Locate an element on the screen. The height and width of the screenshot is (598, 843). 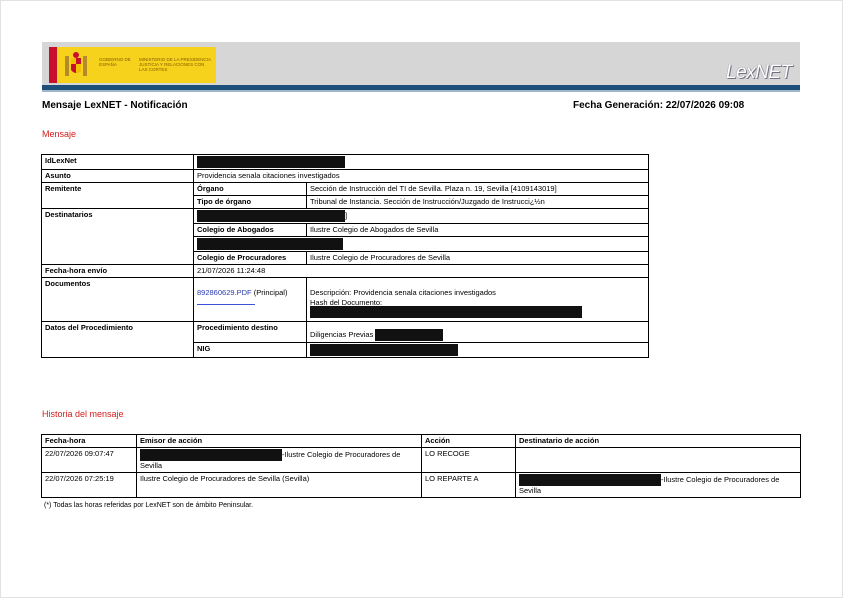
fecha-cell: 22/07/2026 07:25:19 is located at coordinates (89, 485).